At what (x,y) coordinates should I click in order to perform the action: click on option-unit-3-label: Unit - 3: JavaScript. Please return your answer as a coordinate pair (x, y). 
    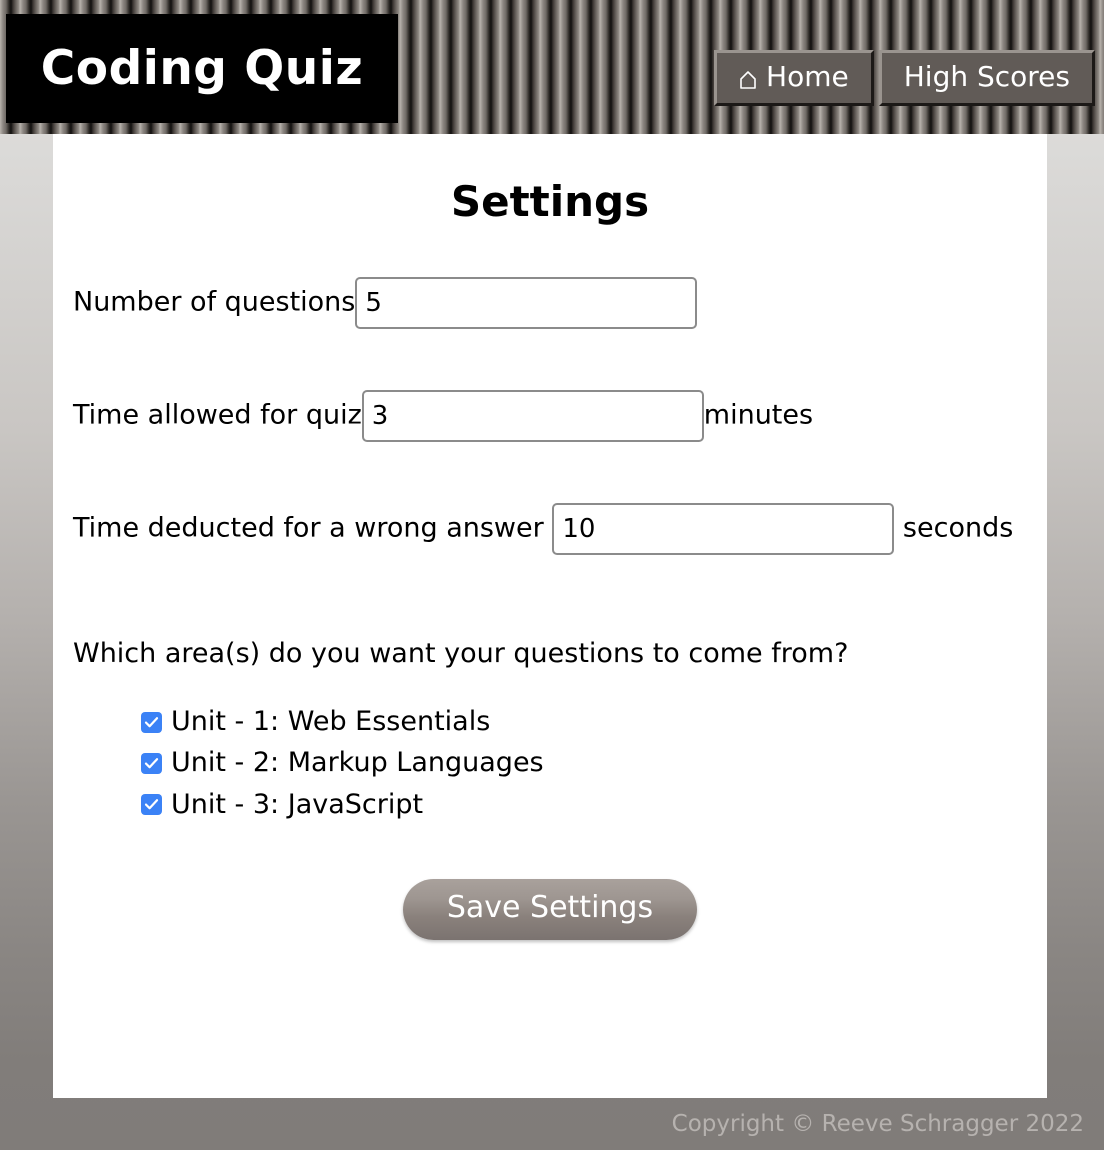
    Looking at the image, I should click on (297, 804).